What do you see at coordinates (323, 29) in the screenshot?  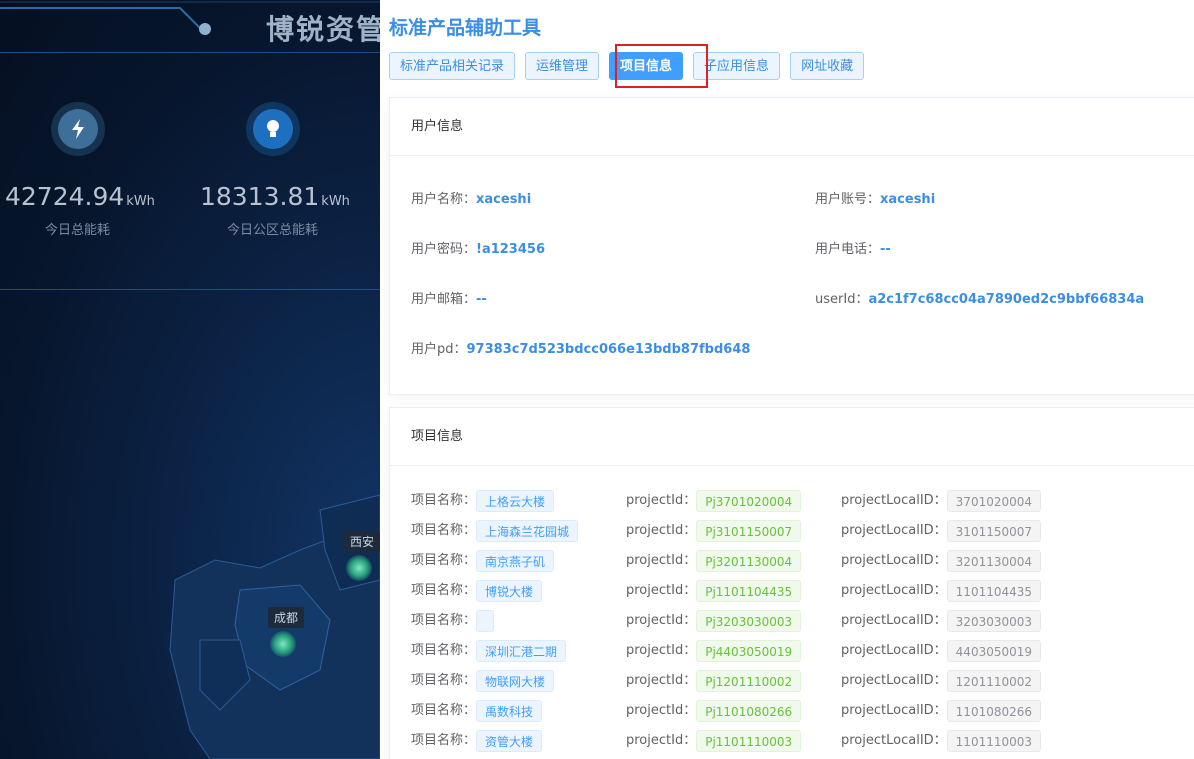 I see `dashboard-title: 博锐资管` at bounding box center [323, 29].